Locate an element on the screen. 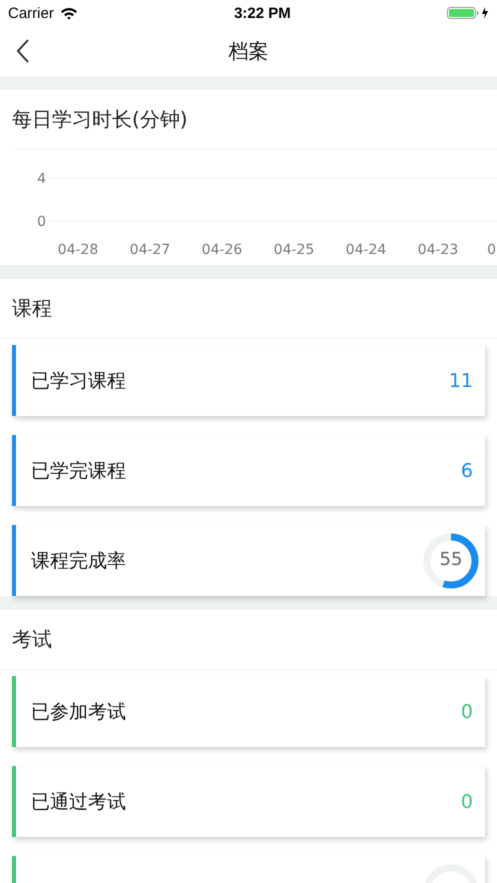  stat-label: 已学习课程 is located at coordinates (78, 381).